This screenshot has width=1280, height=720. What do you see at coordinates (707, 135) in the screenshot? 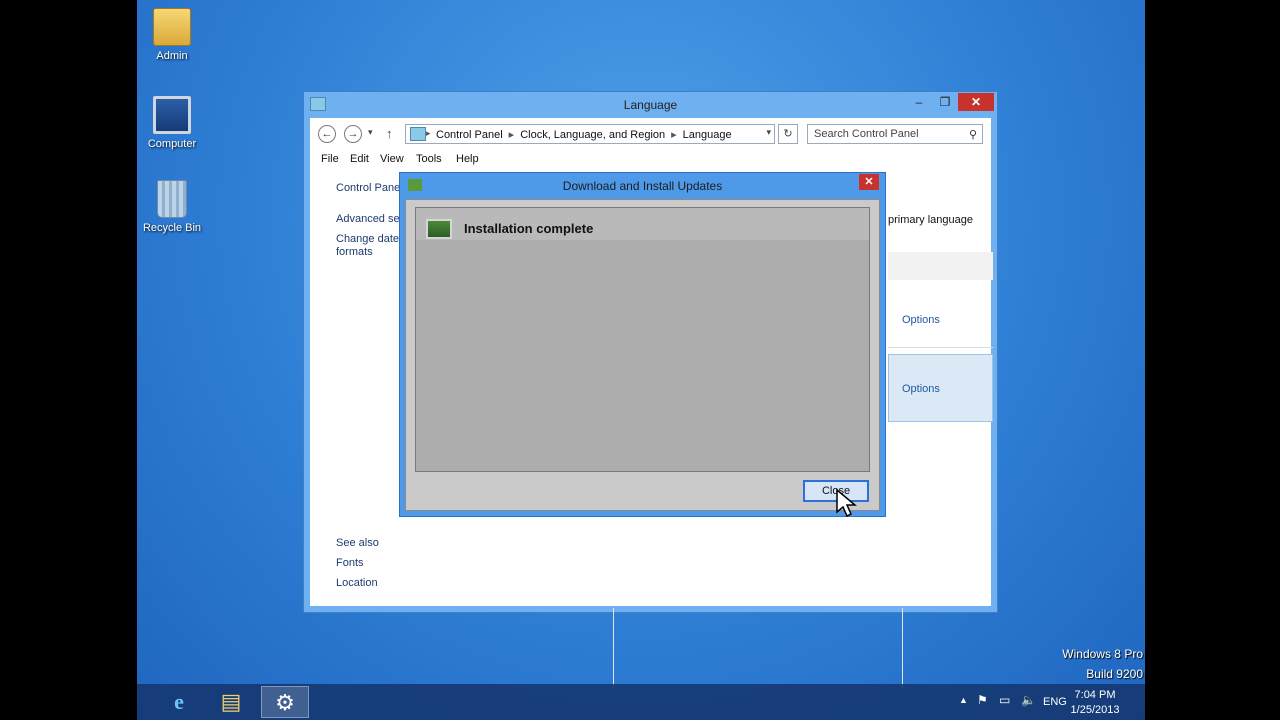
I see `breadcrumb-language: Language` at bounding box center [707, 135].